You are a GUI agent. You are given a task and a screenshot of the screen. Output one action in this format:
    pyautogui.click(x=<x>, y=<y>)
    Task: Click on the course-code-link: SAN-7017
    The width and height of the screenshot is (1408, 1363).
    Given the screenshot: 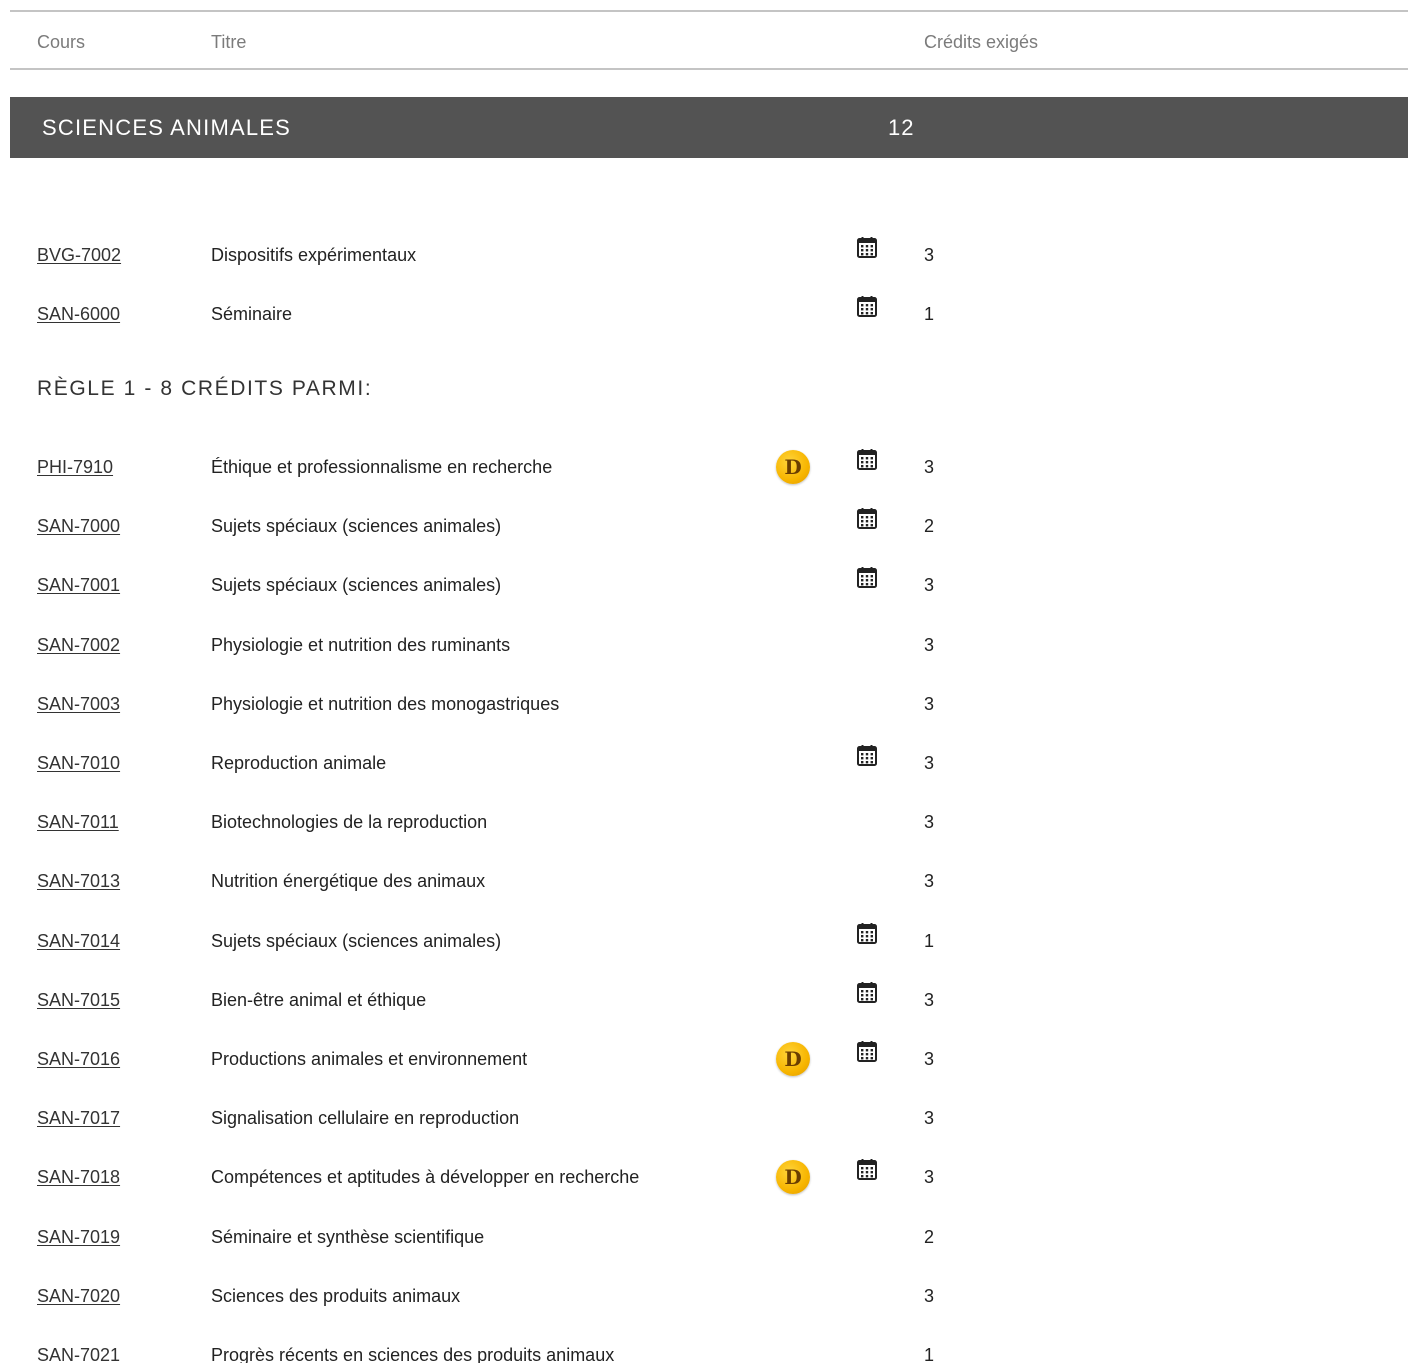 What is the action you would take?
    pyautogui.click(x=78, y=1118)
    